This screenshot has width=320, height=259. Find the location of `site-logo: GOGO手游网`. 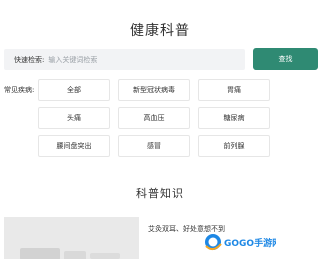

site-logo: GOGO手游网 is located at coordinates (240, 242).